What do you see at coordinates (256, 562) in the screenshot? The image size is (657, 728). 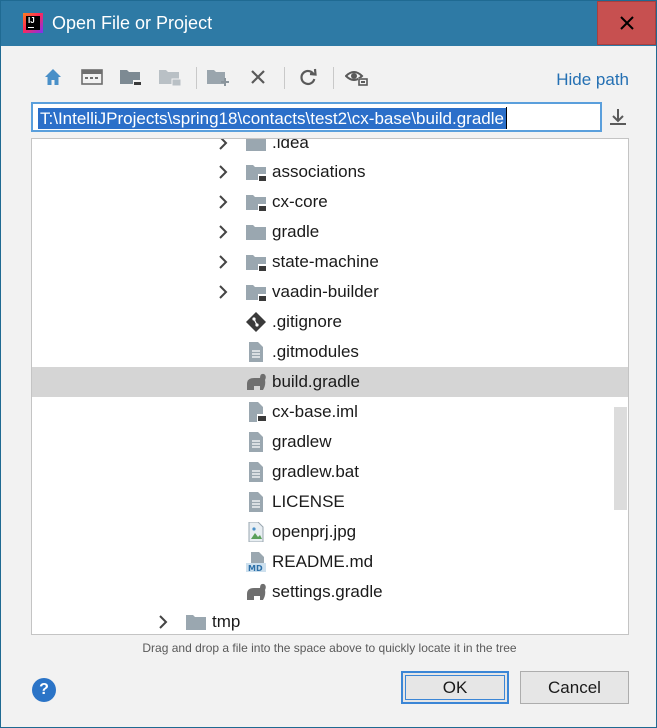 I see `markdown-file-icon: MD` at bounding box center [256, 562].